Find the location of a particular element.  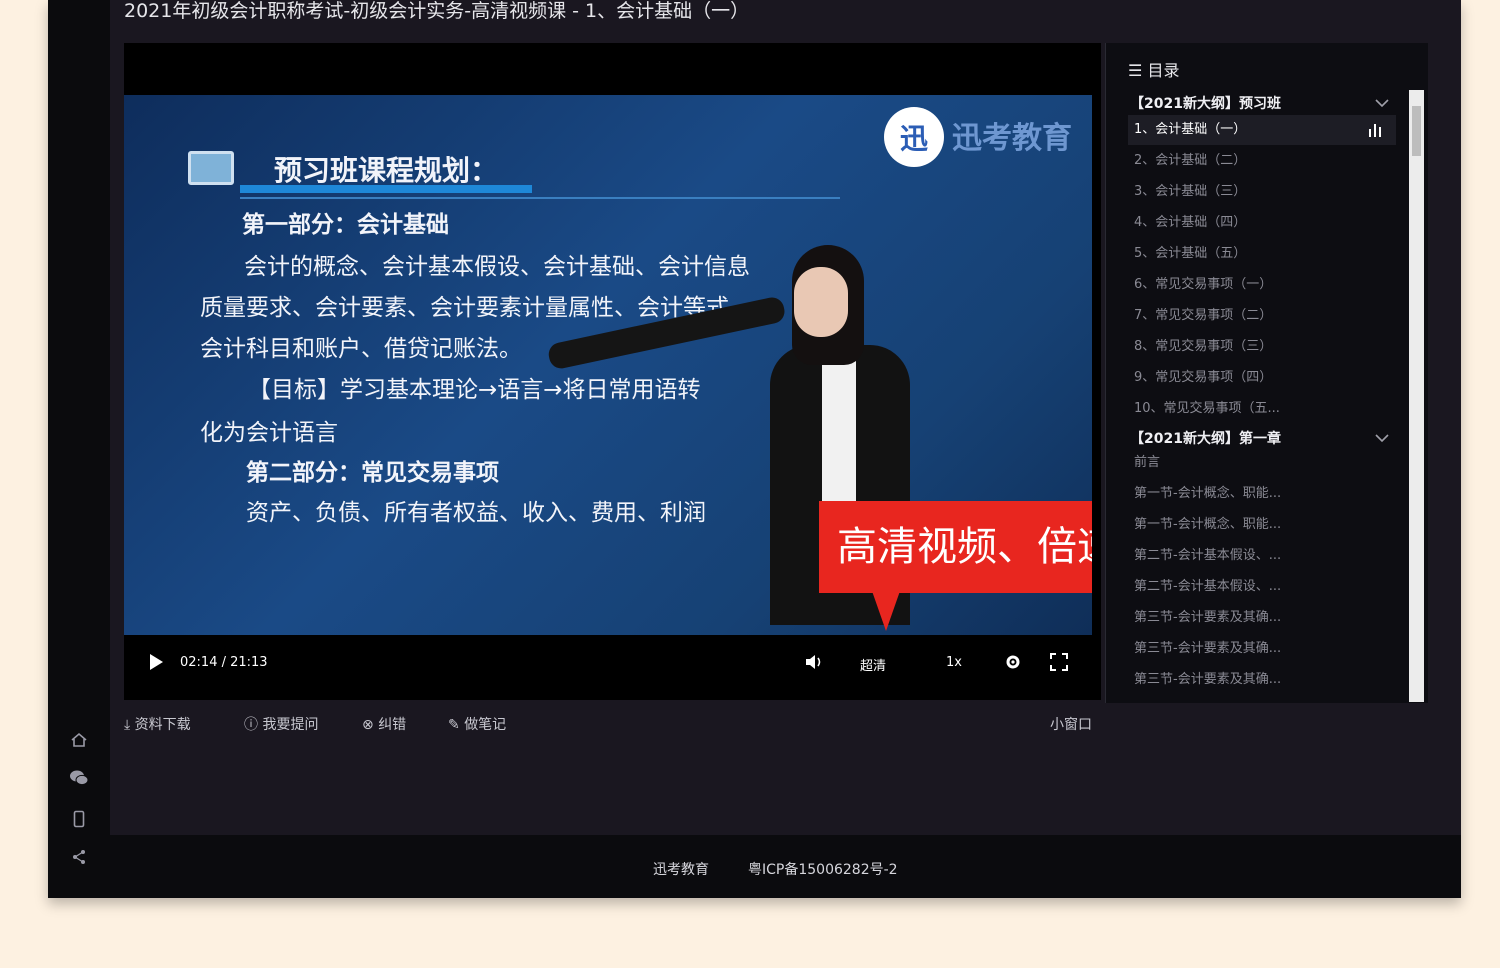

slide-part2-title: 第二部分：常见交易事项 is located at coordinates (372, 473).